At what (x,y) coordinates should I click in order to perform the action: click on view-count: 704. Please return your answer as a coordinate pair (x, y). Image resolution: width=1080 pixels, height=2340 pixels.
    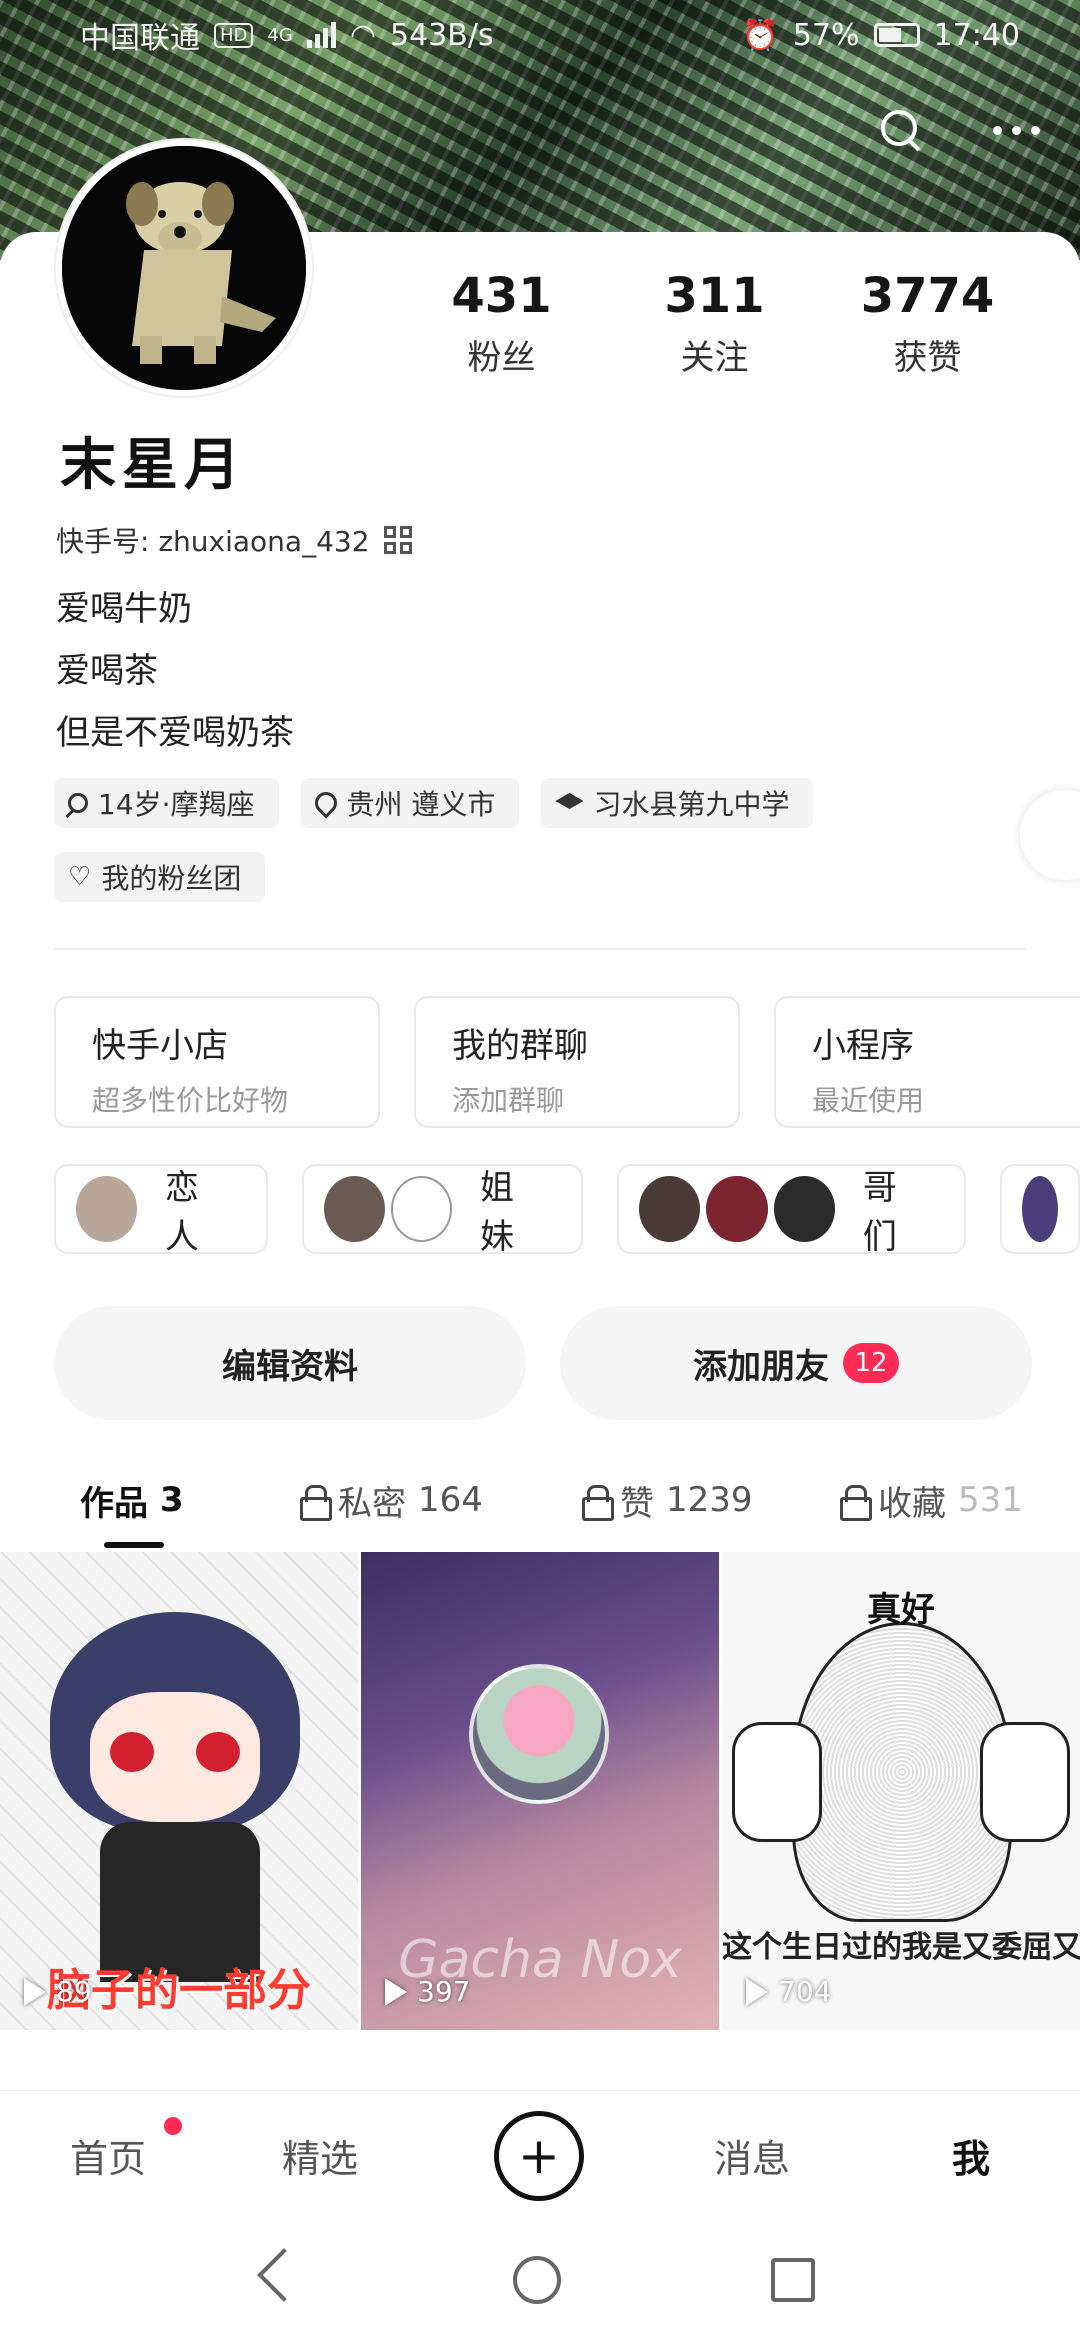
    Looking at the image, I should click on (788, 1991).